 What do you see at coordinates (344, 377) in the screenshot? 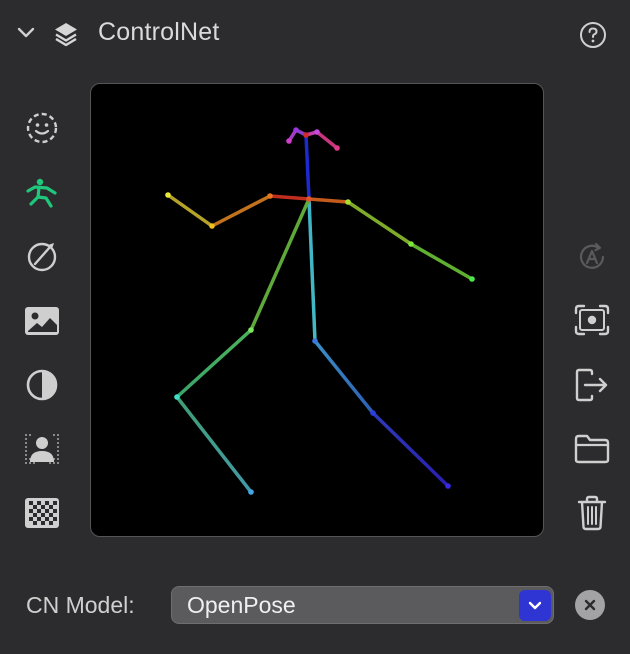
I see `skeleton-bone-rhip-rknee` at bounding box center [344, 377].